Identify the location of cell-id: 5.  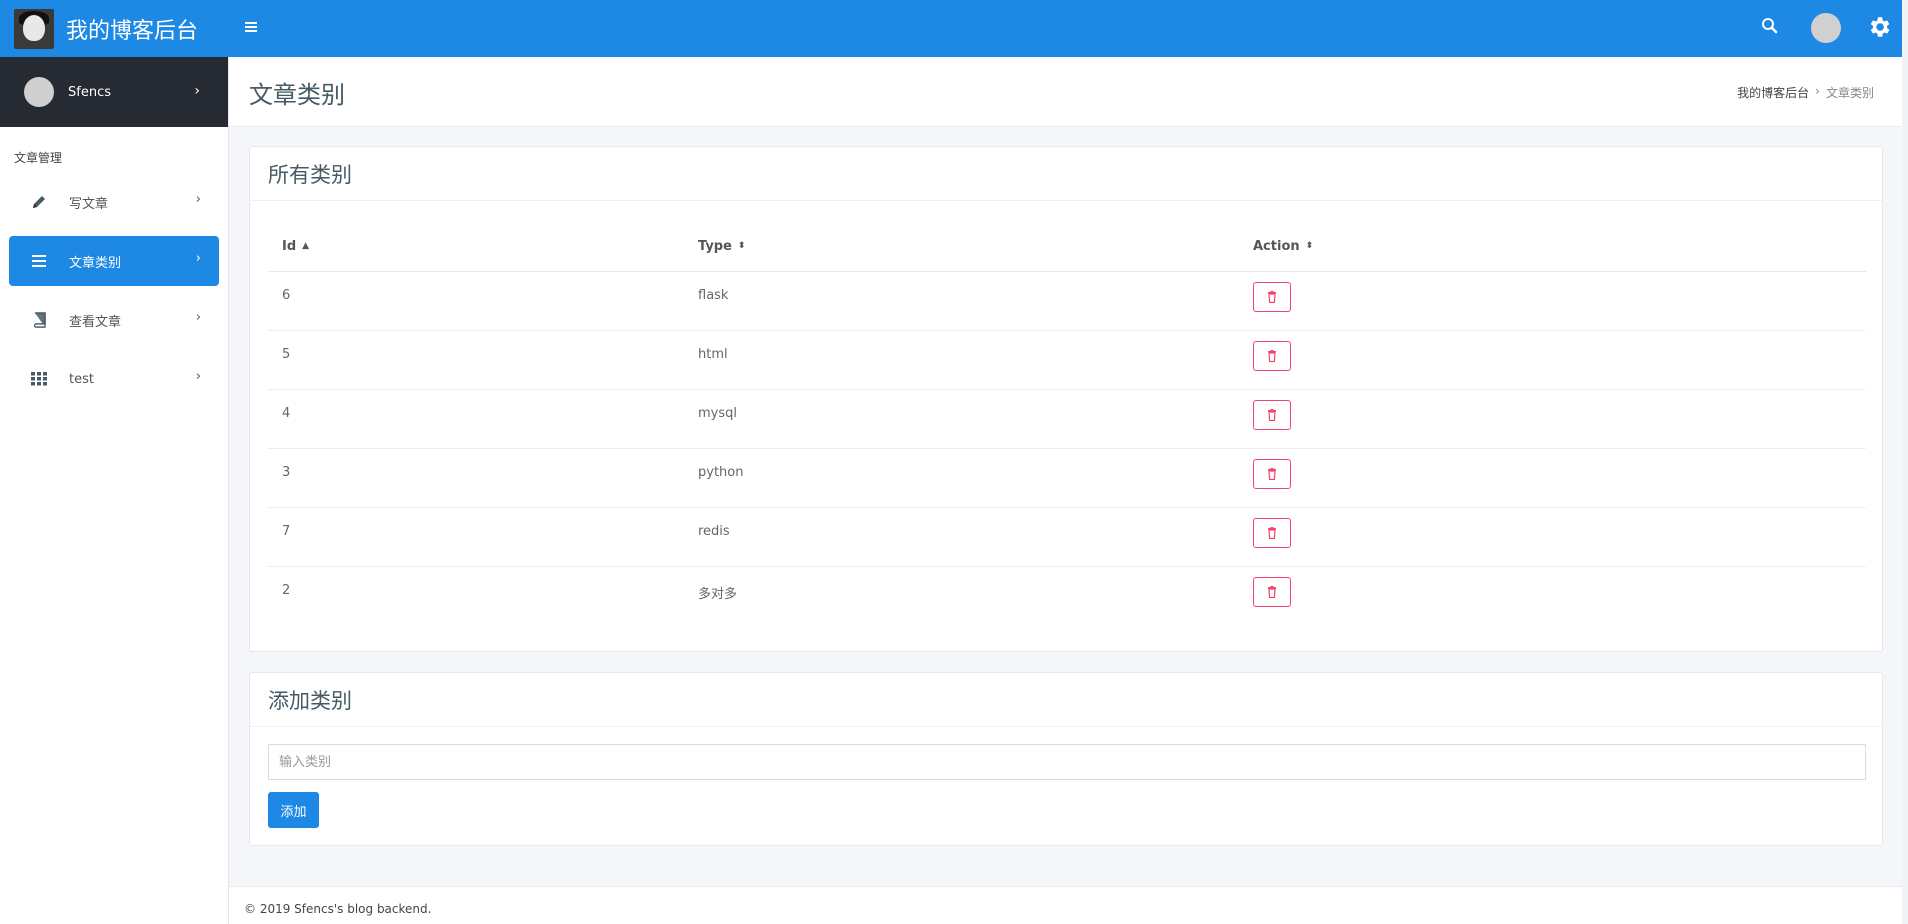
(476, 360).